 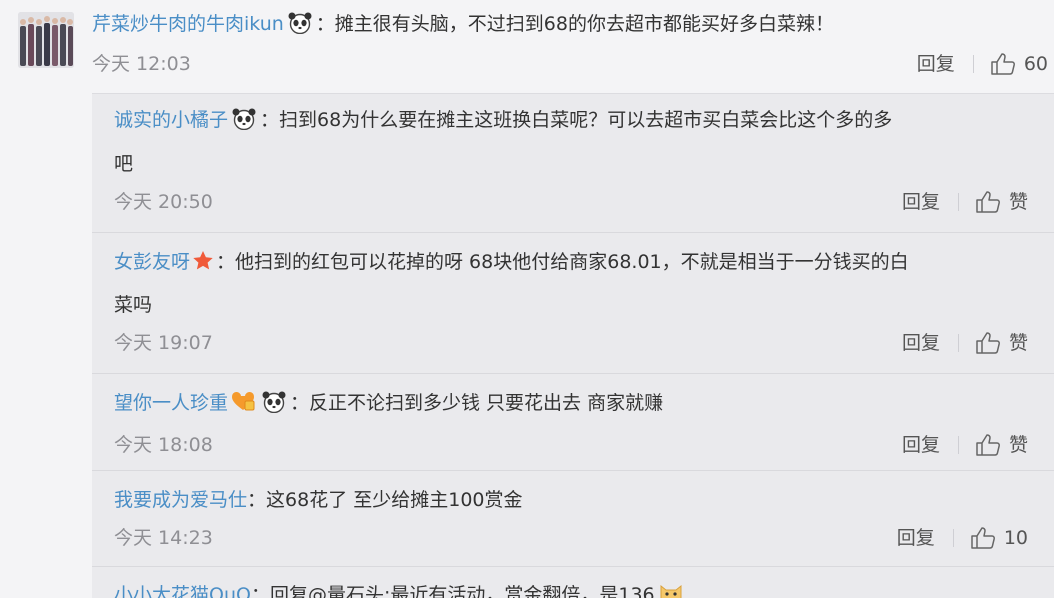 What do you see at coordinates (171, 403) in the screenshot?
I see `reply-username: 望你一人珍重` at bounding box center [171, 403].